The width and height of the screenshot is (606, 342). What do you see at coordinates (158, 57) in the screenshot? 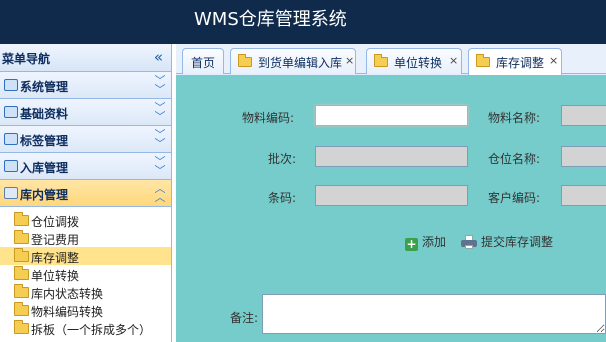
I see `double-chevron-left-icon: «` at bounding box center [158, 57].